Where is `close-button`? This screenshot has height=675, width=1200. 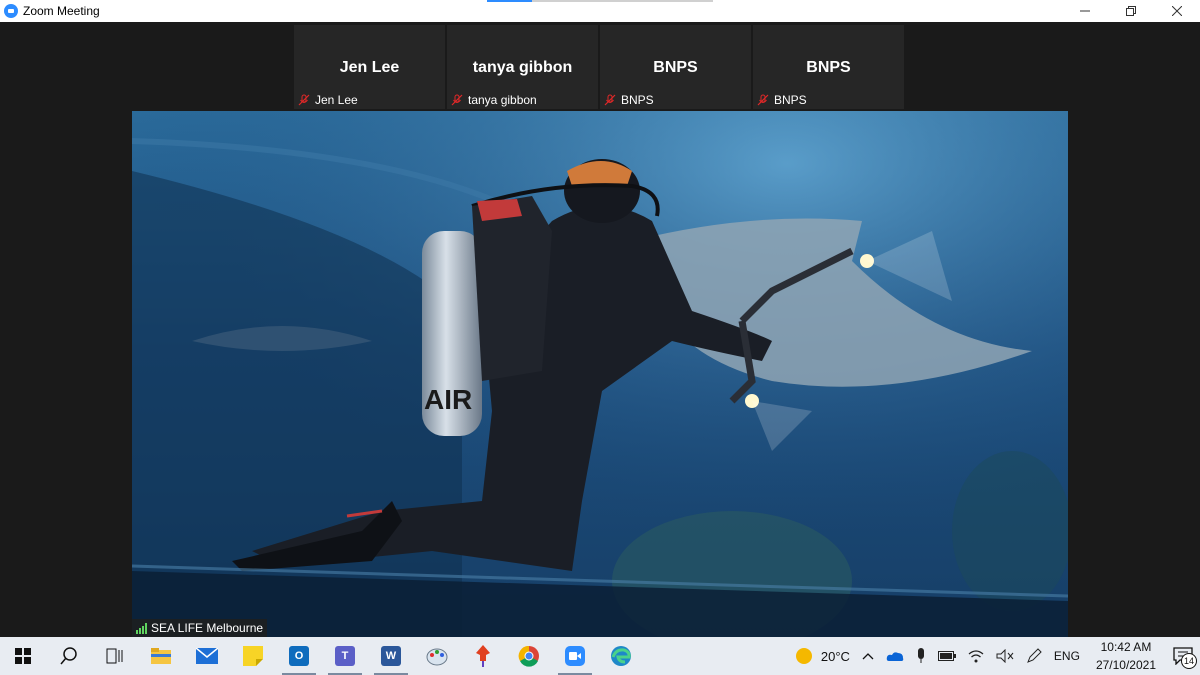 close-button is located at coordinates (1177, 11).